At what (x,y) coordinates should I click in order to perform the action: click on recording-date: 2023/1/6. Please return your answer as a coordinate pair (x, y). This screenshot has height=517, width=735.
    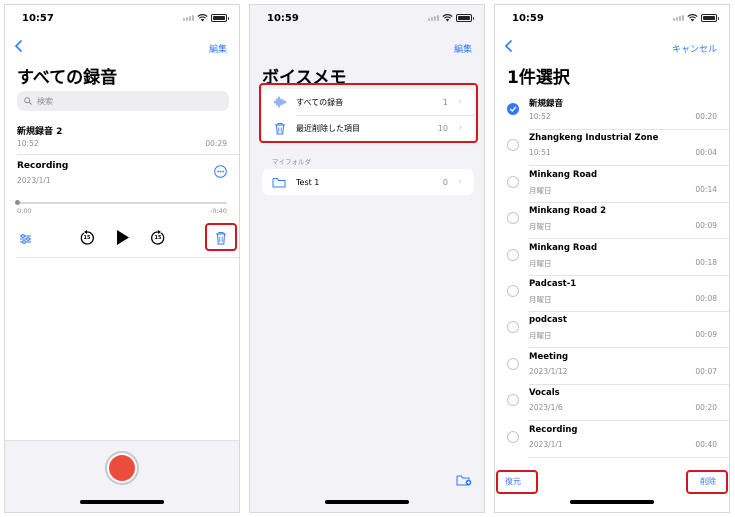
    Looking at the image, I should click on (546, 408).